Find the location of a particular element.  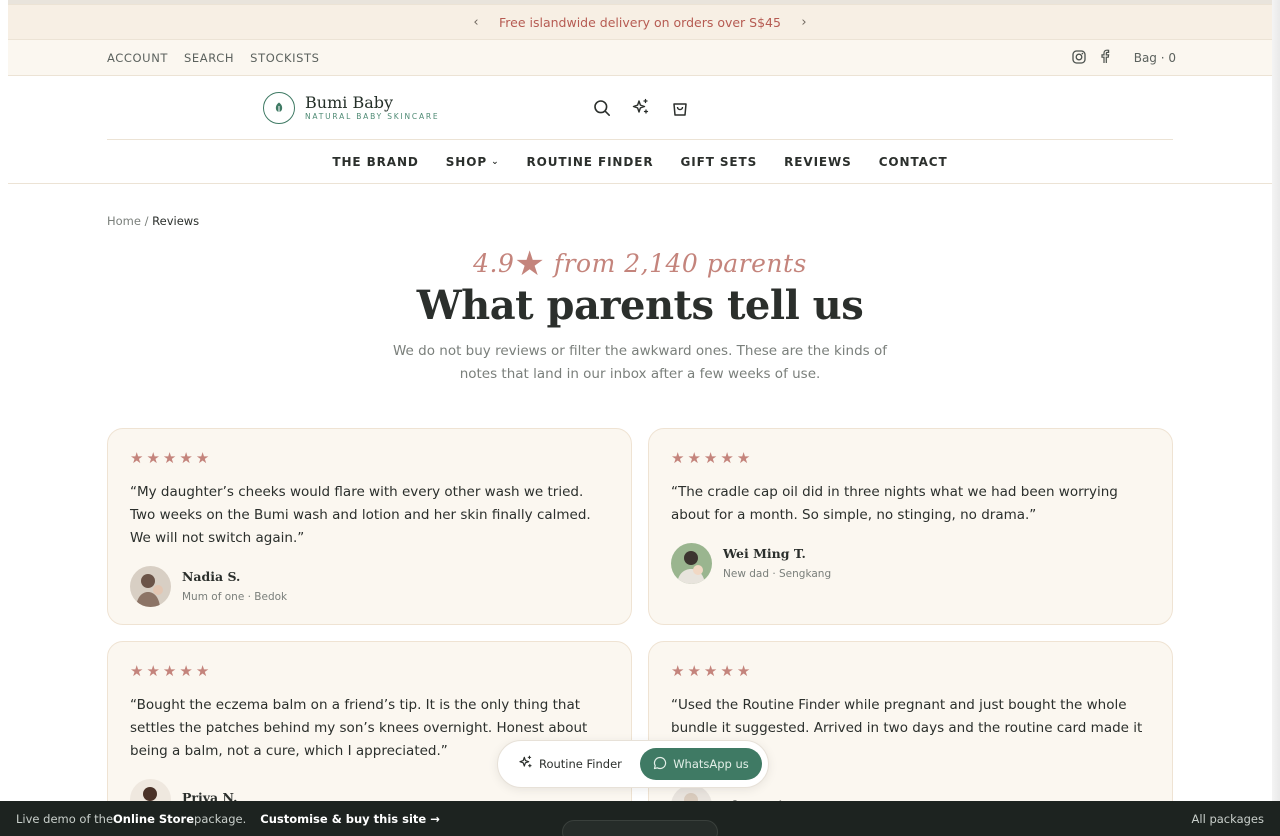

utility-bar: ACCOUNT SEARCH STOCKISTS Bag · 0 is located at coordinates (640, 58).